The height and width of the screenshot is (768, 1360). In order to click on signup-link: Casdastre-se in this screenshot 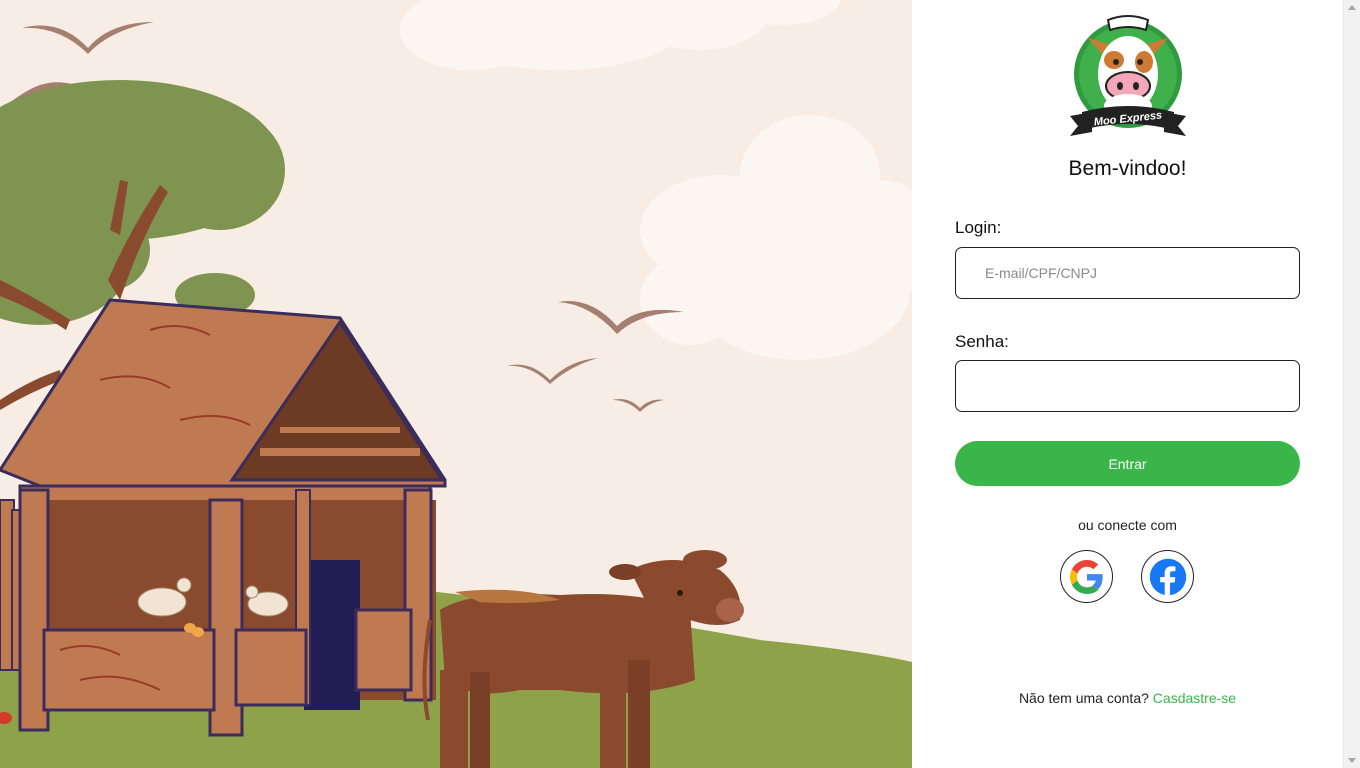, I will do `click(1194, 698)`.